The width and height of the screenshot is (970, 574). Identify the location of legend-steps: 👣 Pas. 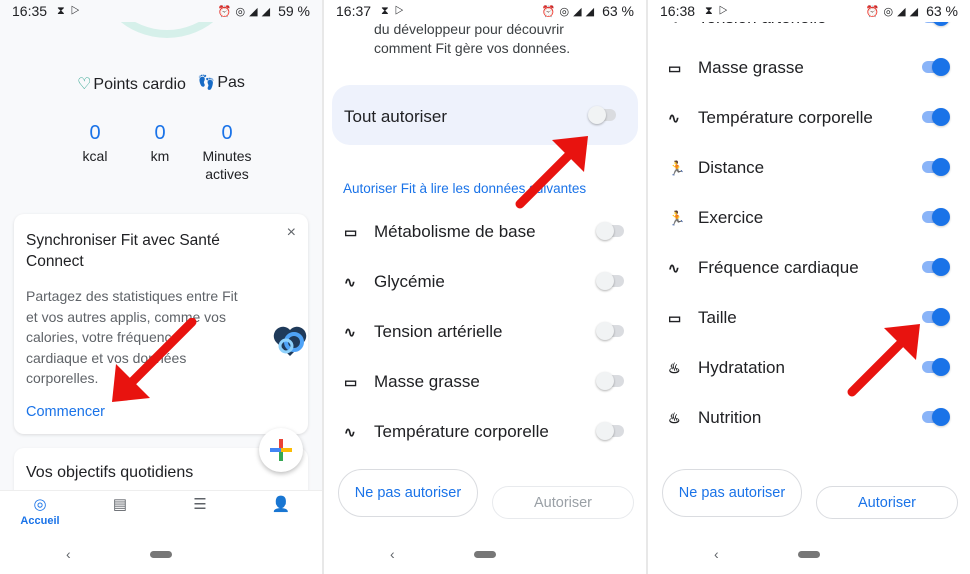
(221, 82).